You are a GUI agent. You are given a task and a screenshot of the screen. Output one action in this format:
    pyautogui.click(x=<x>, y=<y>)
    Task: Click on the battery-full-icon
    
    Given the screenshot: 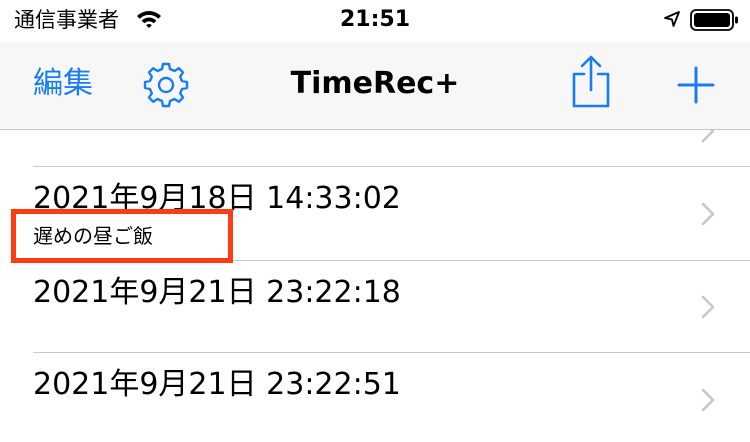 What is the action you would take?
    pyautogui.click(x=714, y=20)
    